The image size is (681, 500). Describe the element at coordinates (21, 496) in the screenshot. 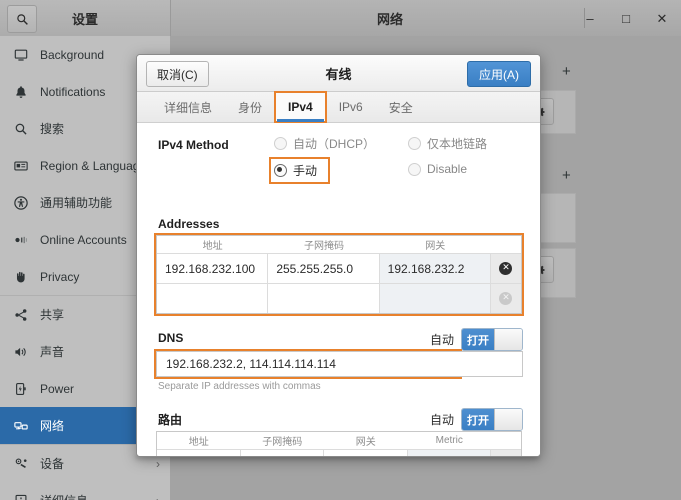

I see `info-icon` at that location.